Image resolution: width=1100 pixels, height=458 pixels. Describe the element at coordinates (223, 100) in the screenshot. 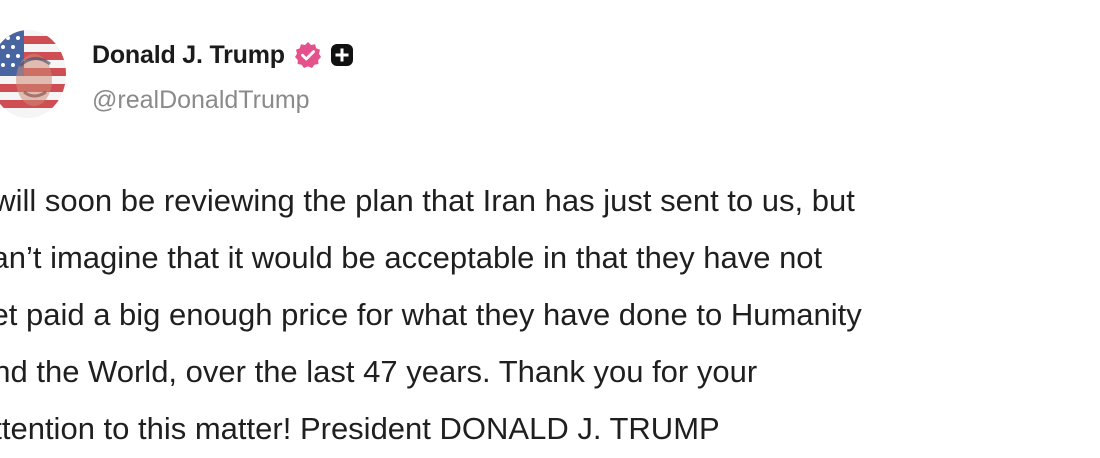

I see `author-handle: @realDonaldTrump` at that location.